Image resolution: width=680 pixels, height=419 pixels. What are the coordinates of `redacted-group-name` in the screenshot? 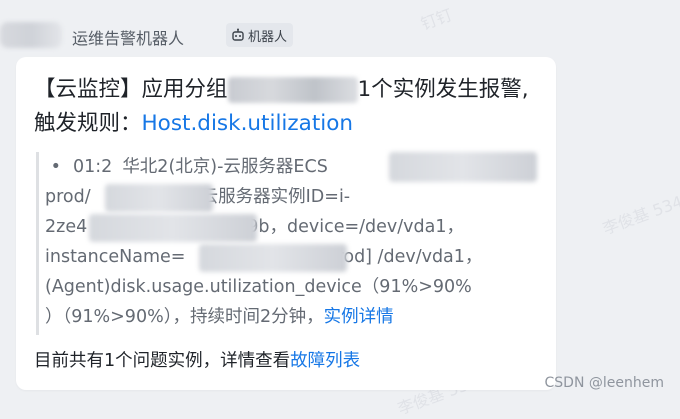 It's located at (292, 90).